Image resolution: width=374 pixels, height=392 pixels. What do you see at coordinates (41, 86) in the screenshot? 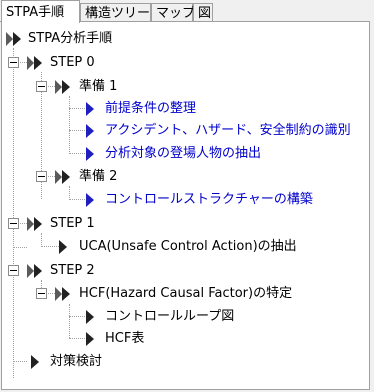
I see `collapse-toggle-prep1` at bounding box center [41, 86].